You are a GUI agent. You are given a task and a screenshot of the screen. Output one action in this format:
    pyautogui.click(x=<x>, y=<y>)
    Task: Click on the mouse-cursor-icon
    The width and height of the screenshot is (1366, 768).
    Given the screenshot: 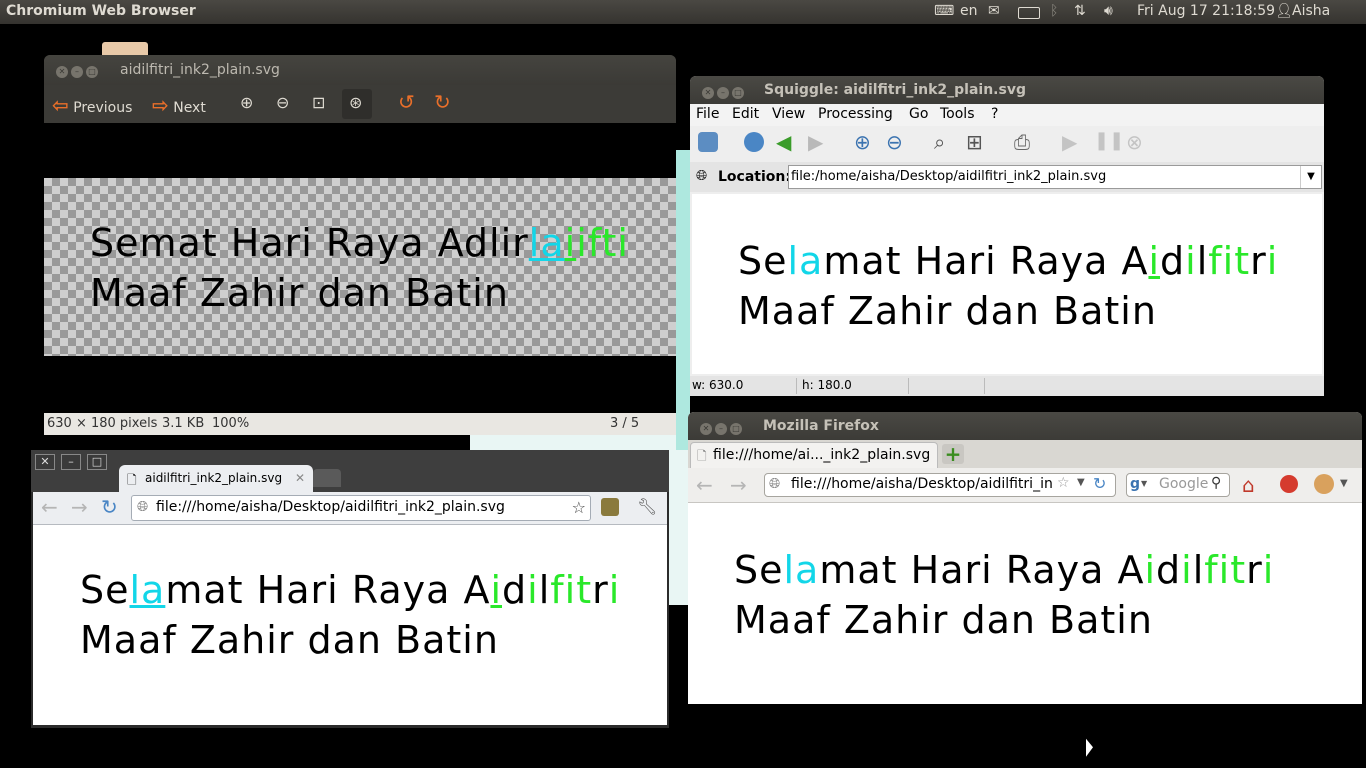 What is the action you would take?
    pyautogui.click(x=1089, y=749)
    